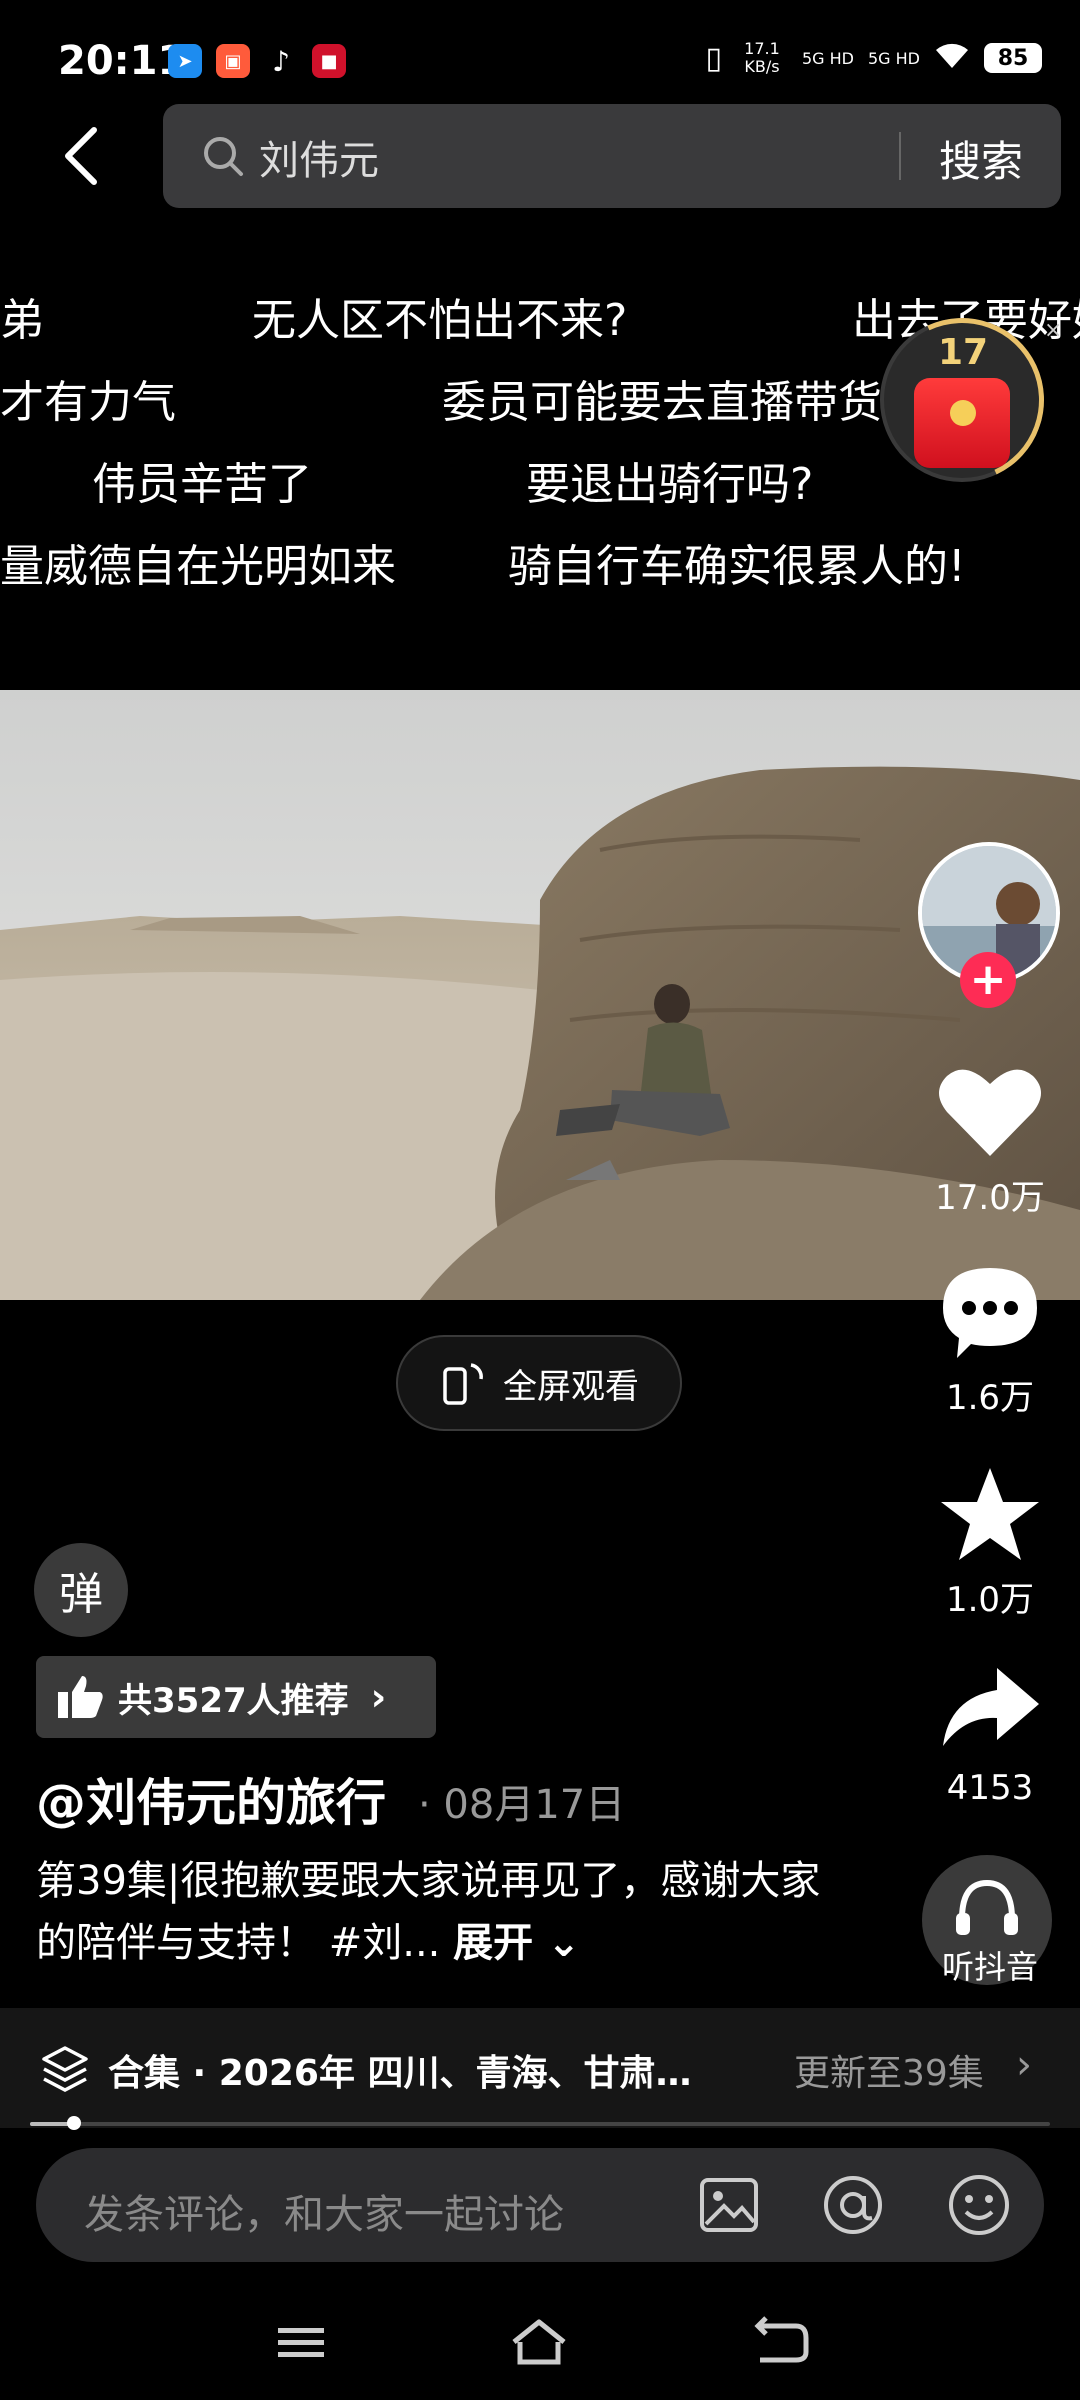 This screenshot has height=2400, width=1080. I want to click on signal-5g-1: 5G HD, so click(827, 58).